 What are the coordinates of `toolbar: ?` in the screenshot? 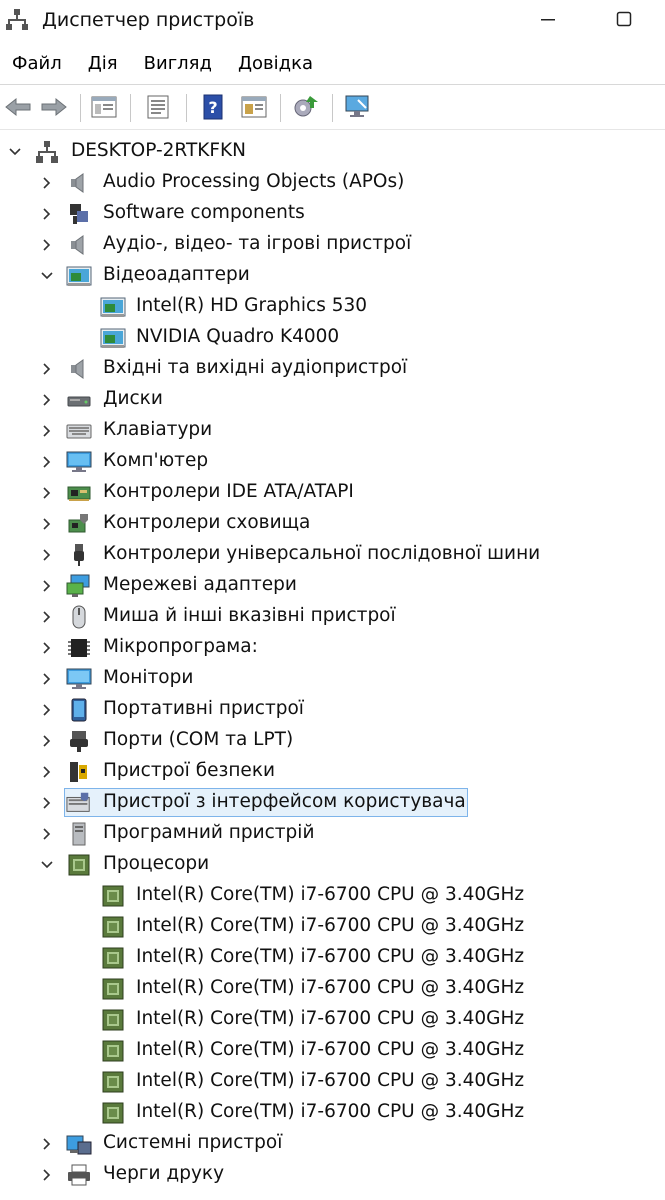 It's located at (332, 107).